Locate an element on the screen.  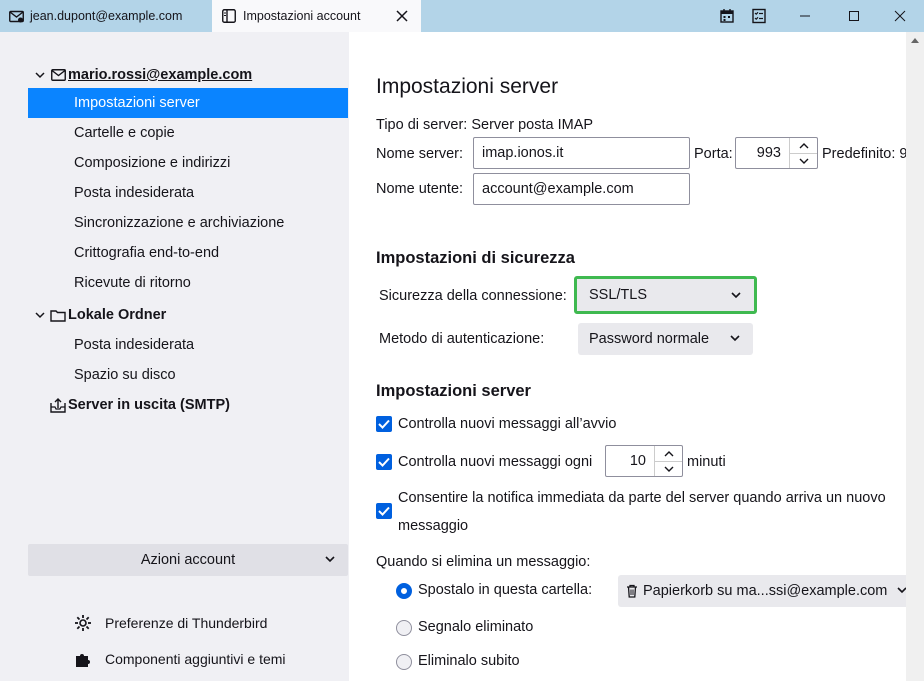
sidebar-item-e2e: Crittografia end-to-end is located at coordinates (188, 253).